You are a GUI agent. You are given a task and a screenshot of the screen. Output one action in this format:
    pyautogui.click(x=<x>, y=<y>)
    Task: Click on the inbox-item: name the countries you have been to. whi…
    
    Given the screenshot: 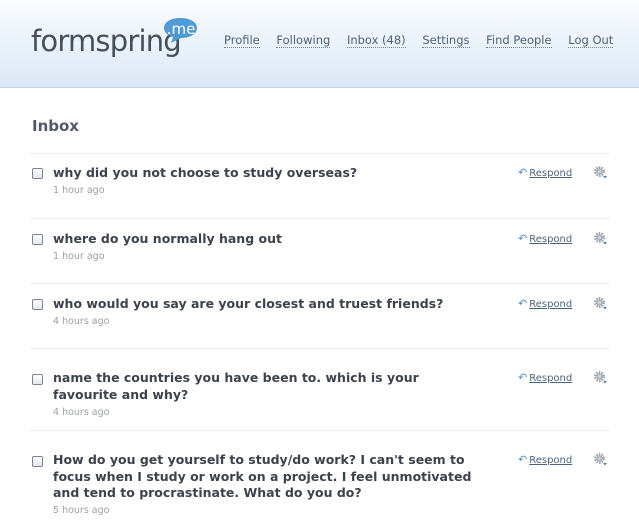 What is the action you would take?
    pyautogui.click(x=320, y=389)
    